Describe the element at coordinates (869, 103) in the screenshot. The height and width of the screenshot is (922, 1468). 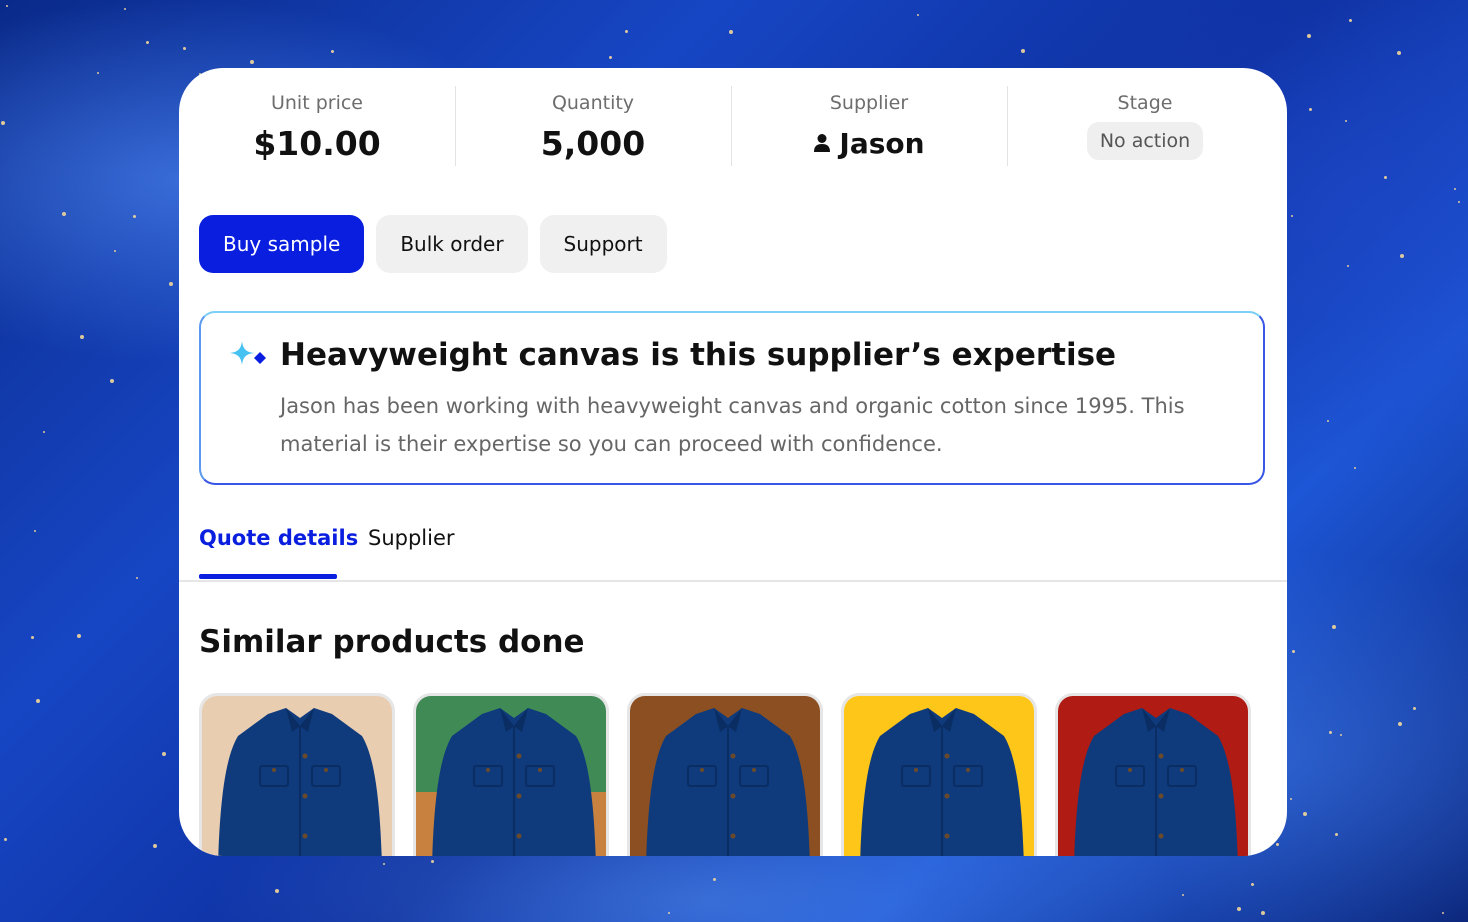
I see `supplier-label: Supplier` at that location.